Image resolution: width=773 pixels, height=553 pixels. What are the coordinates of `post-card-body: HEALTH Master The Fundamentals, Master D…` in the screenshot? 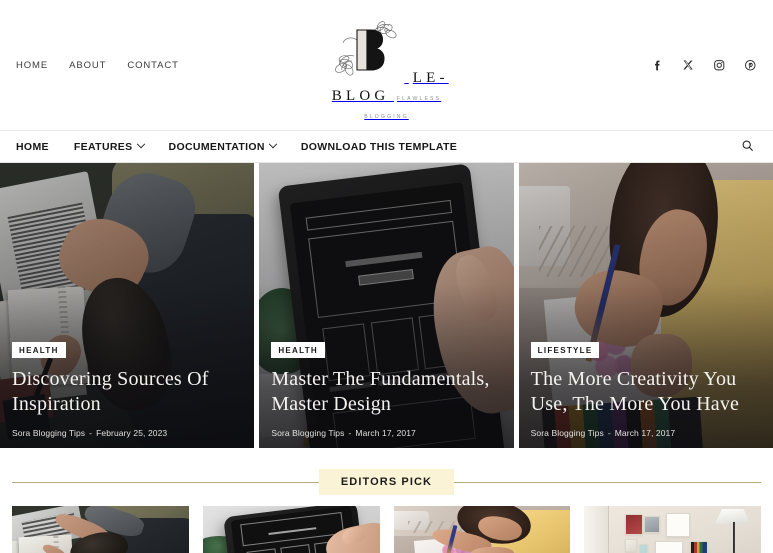 It's located at (386, 389).